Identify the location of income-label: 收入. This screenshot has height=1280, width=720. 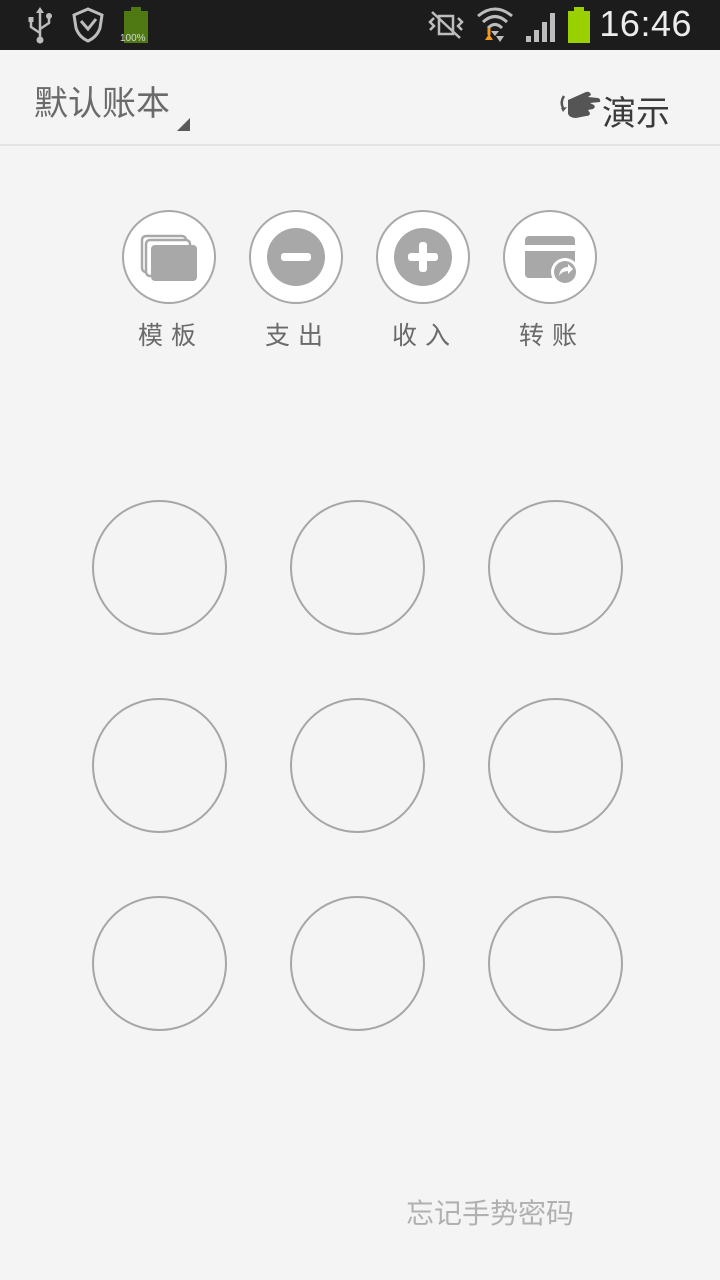
(424, 335).